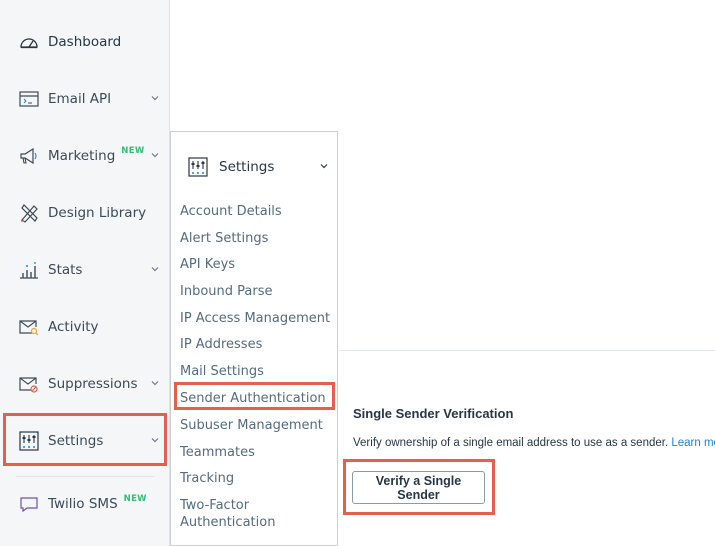 The image size is (715, 546). I want to click on sidebar-item-dashboard: Dashboard, so click(85, 42).